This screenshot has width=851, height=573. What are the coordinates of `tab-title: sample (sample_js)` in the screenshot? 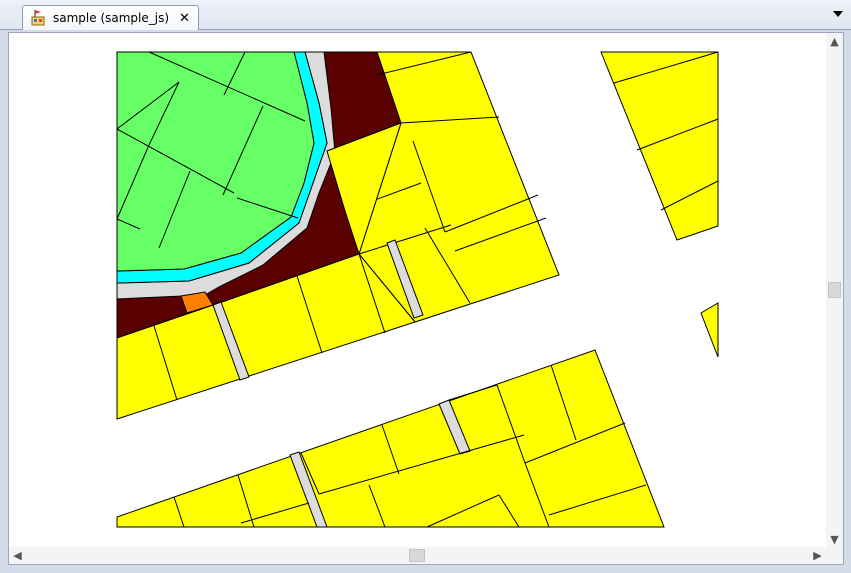 It's located at (111, 18).